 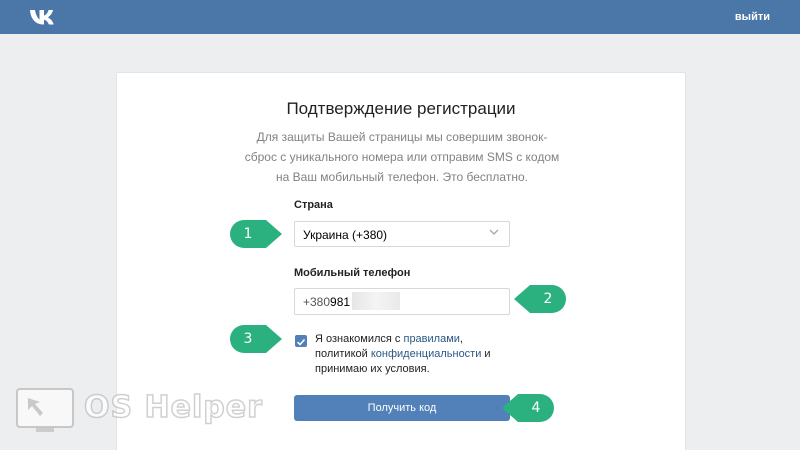 What do you see at coordinates (317, 302) in the screenshot?
I see `phone-prefix: +380` at bounding box center [317, 302].